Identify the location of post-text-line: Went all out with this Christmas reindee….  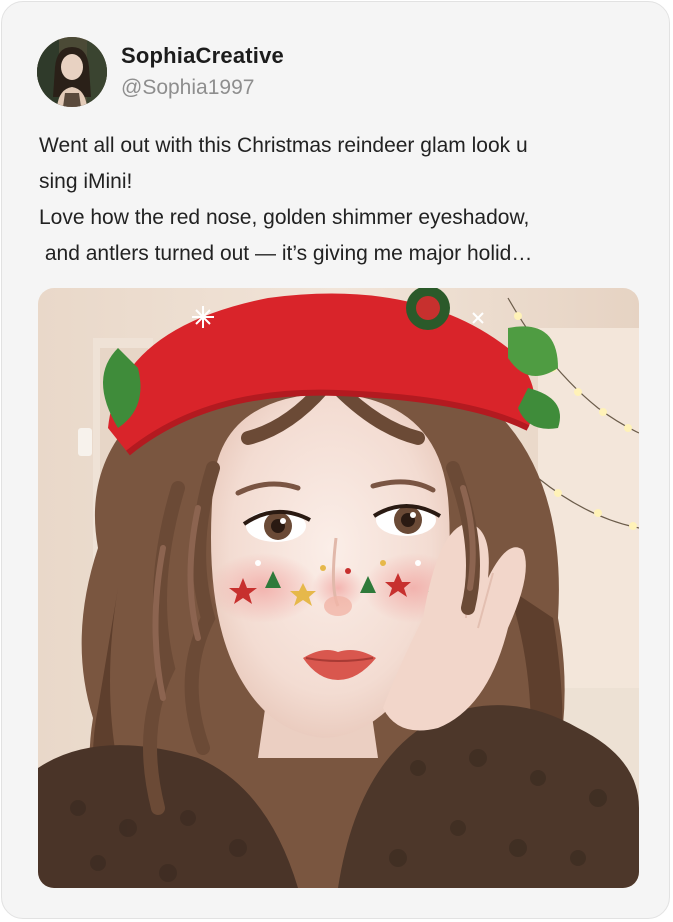
(283, 145).